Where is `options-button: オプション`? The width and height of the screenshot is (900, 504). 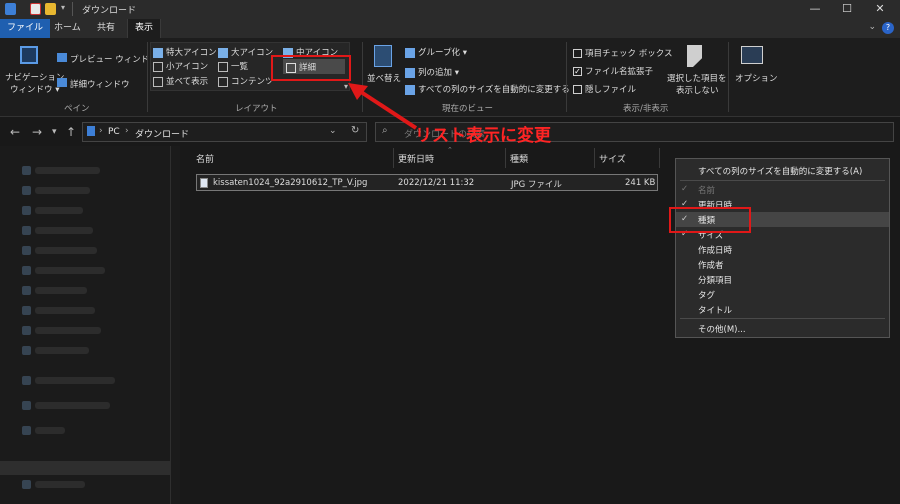 options-button: オプション is located at coordinates (756, 78).